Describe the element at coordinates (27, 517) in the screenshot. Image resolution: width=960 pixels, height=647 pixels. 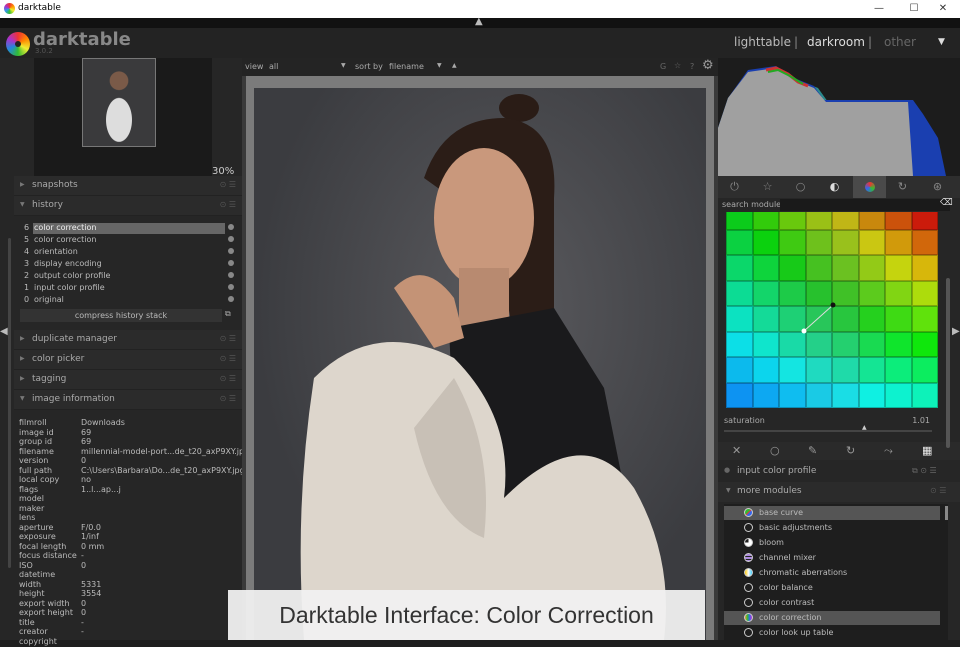
I see `info-key: lens` at that location.